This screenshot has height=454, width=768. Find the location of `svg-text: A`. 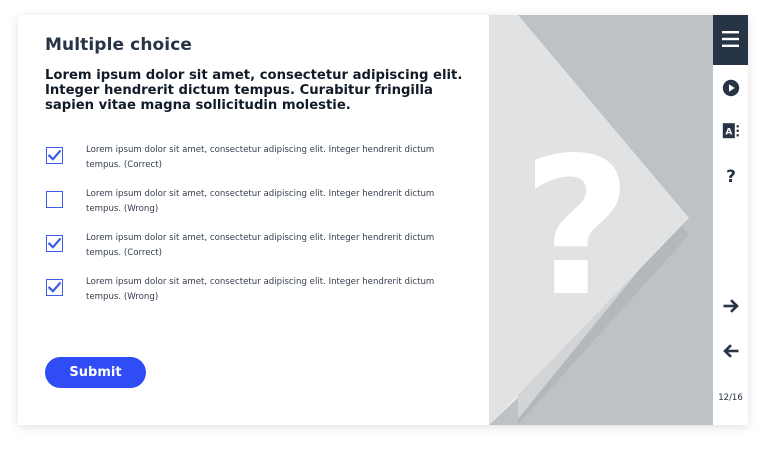

svg-text: A is located at coordinates (728, 133).